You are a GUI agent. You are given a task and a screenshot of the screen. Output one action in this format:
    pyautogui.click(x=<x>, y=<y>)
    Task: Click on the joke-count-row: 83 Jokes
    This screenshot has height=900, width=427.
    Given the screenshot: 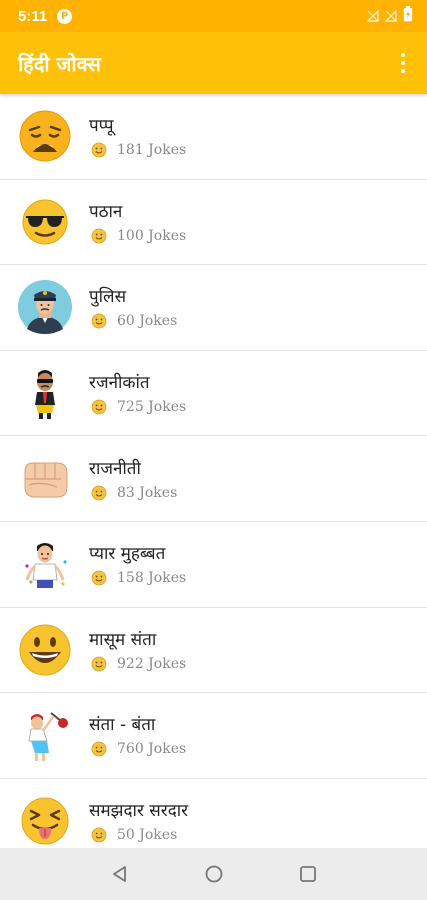 What is the action you would take?
    pyautogui.click(x=133, y=493)
    